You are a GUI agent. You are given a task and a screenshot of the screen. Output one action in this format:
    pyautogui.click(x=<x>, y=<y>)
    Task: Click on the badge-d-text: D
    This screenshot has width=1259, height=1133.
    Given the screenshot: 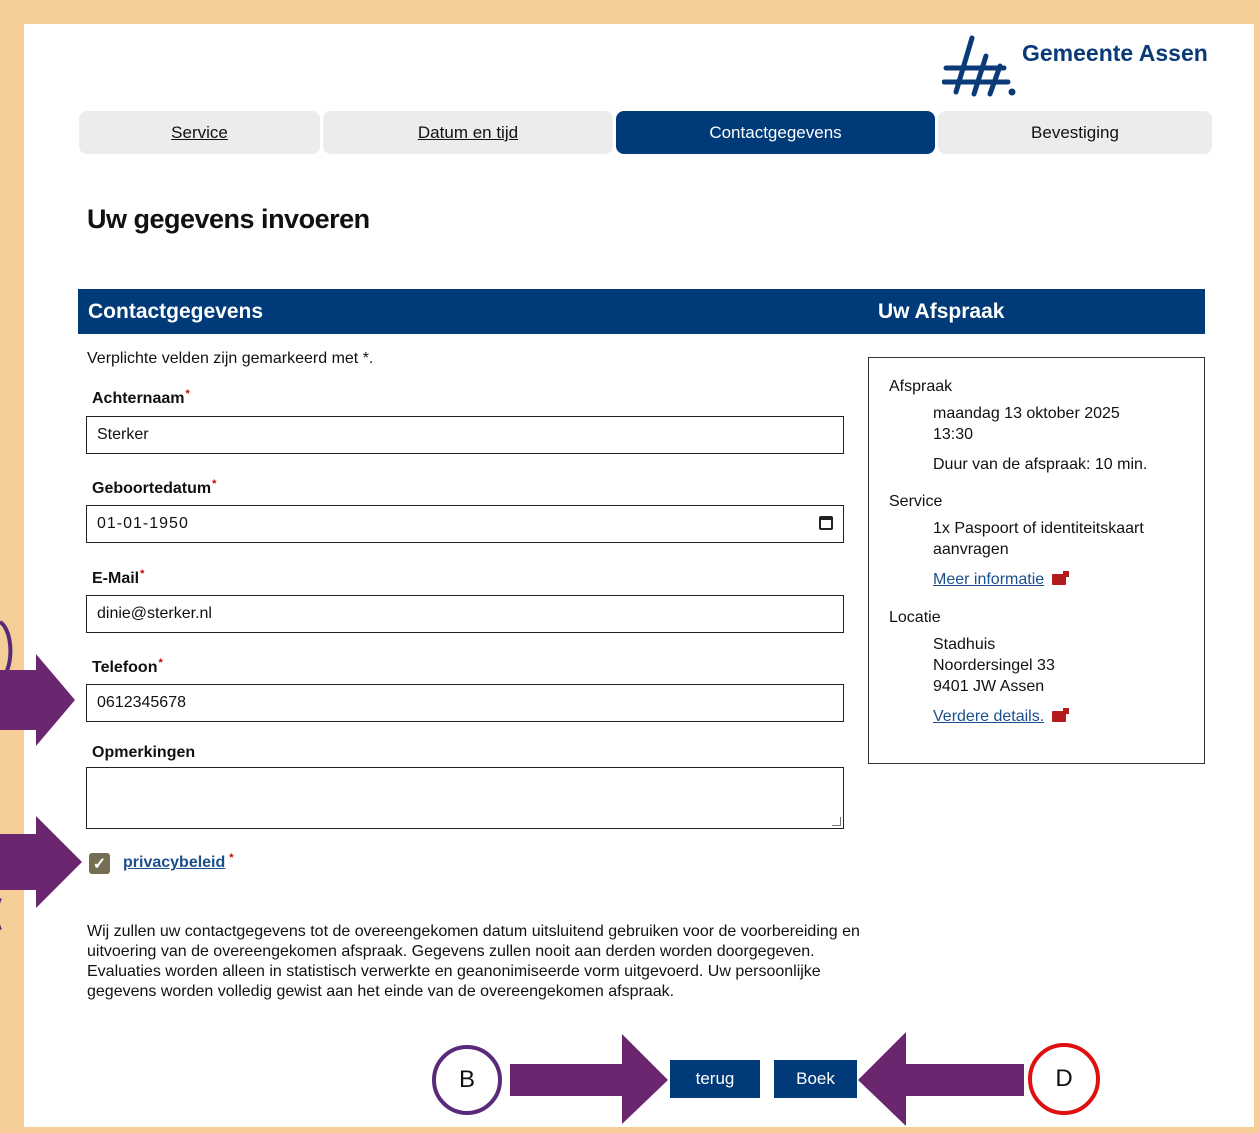 What is the action you would take?
    pyautogui.click(x=1064, y=1078)
    